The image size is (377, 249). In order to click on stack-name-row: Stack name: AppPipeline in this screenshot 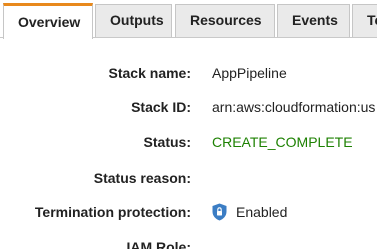, I will do `click(188, 73)`.